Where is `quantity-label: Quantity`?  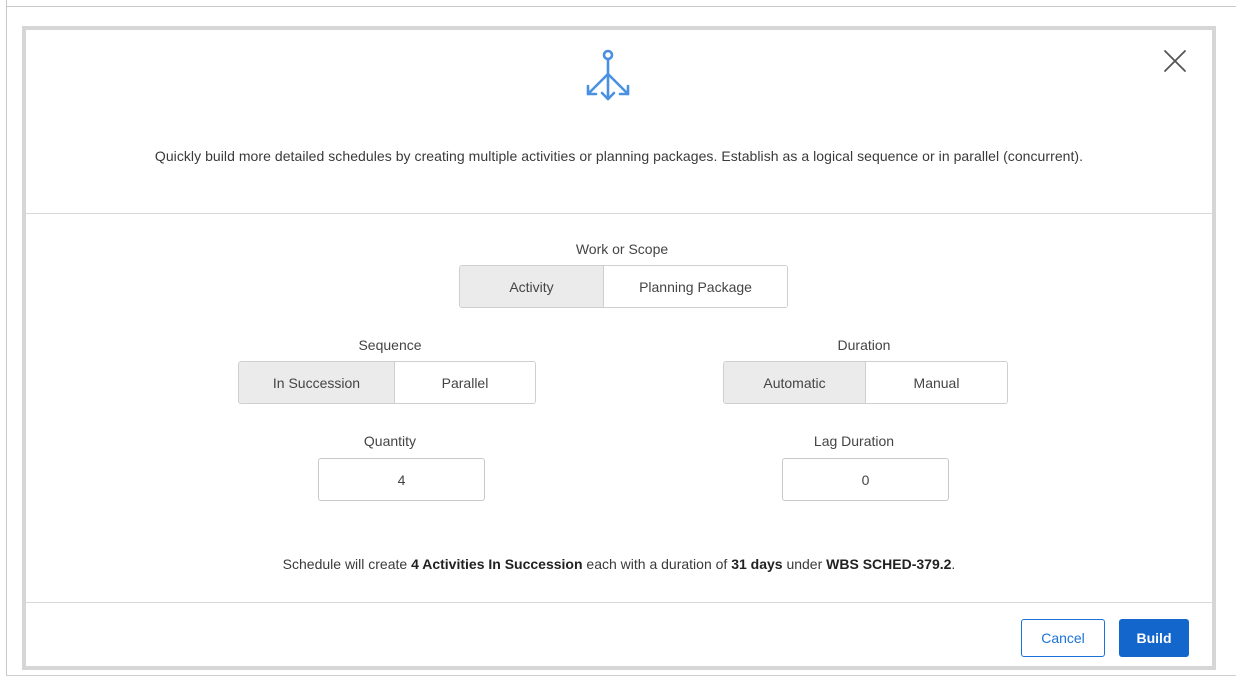
quantity-label: Quantity is located at coordinates (390, 441).